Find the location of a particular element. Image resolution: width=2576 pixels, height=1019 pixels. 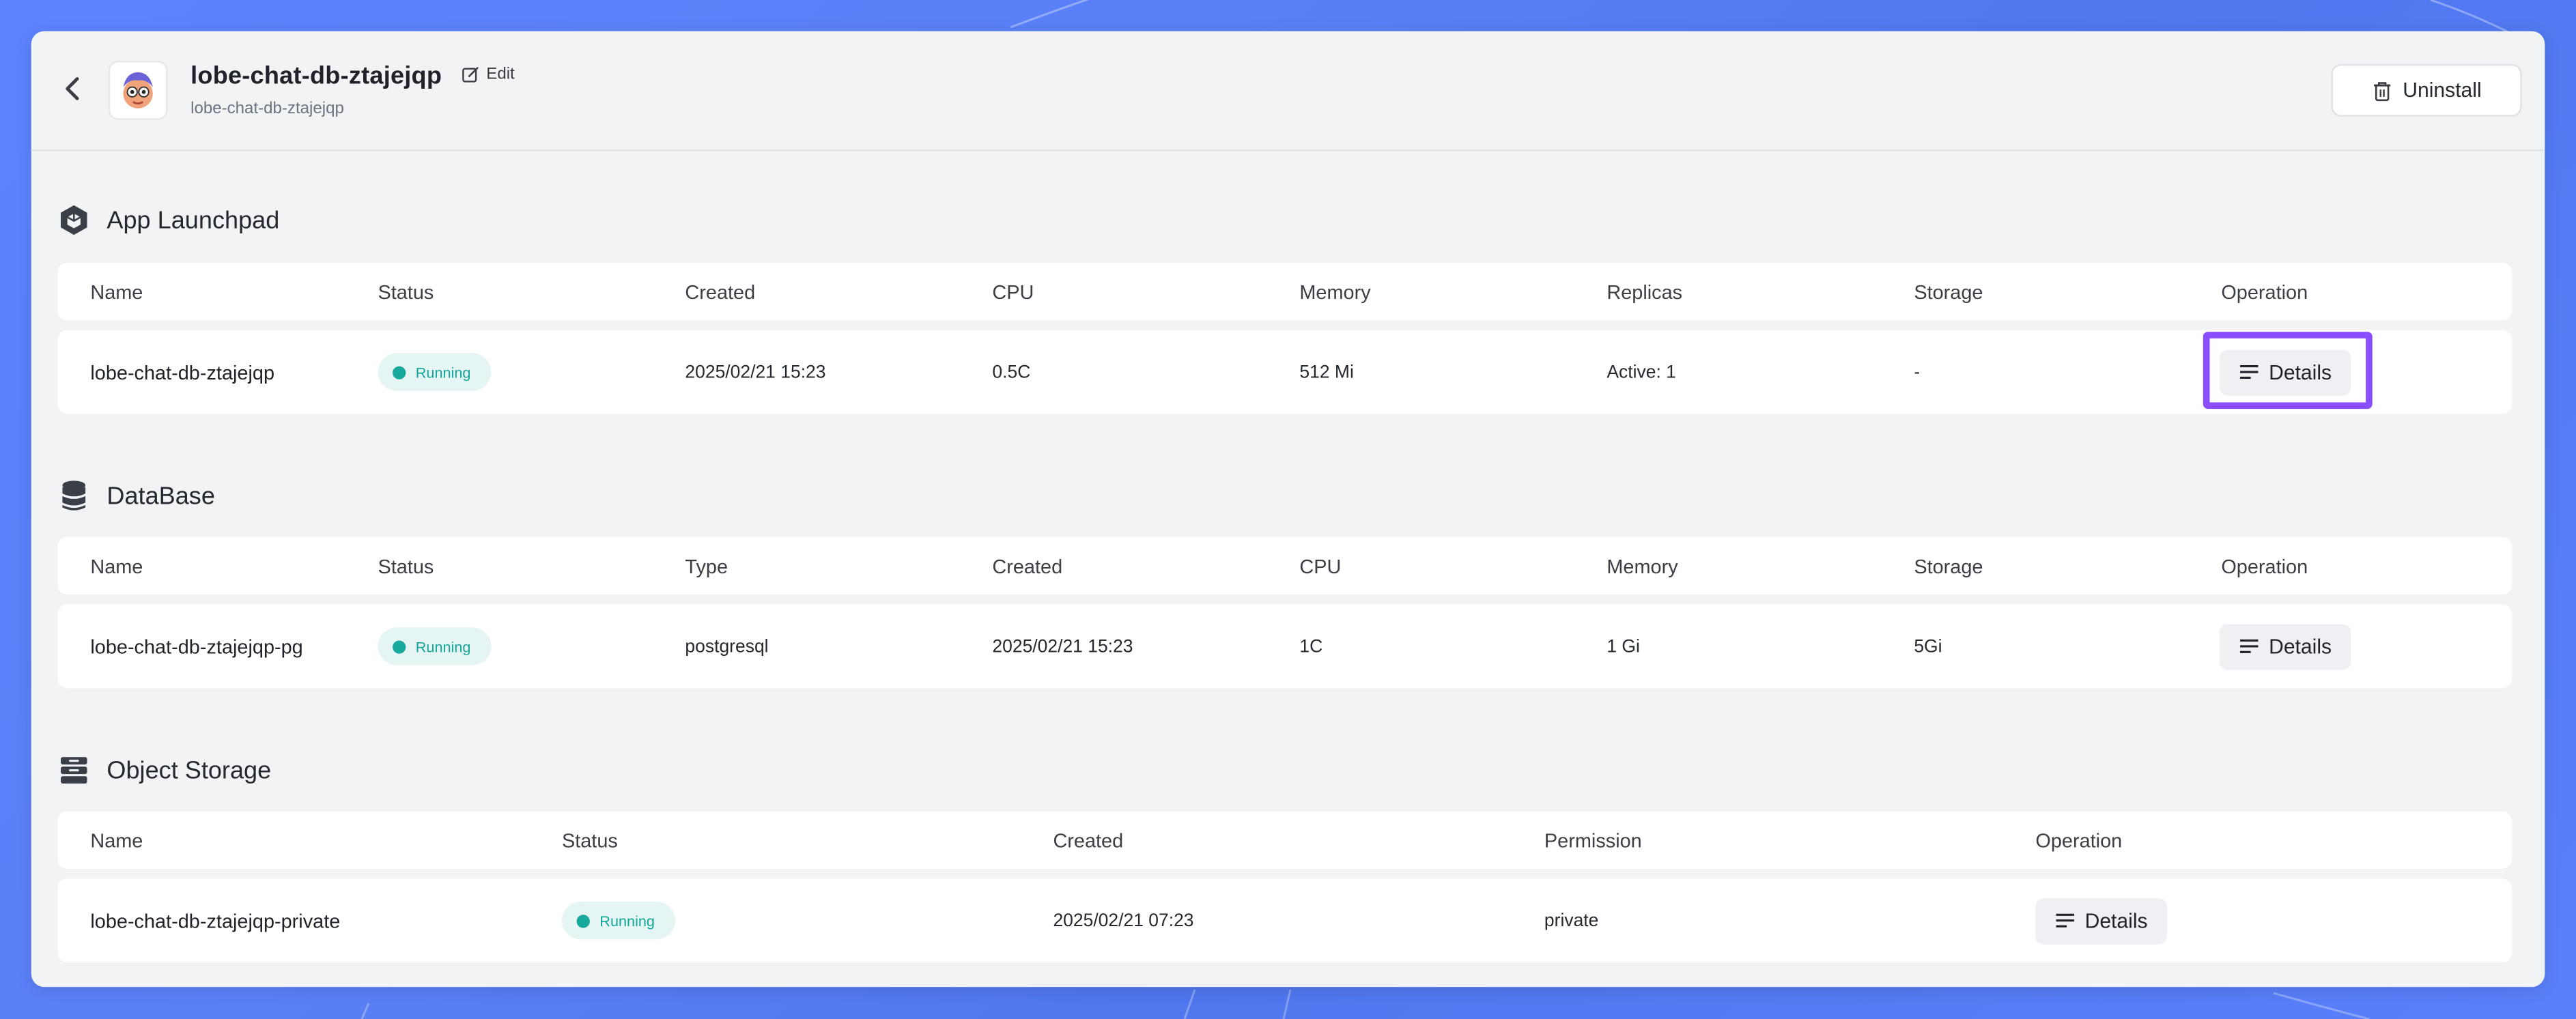

edit-icon is located at coordinates (470, 75).